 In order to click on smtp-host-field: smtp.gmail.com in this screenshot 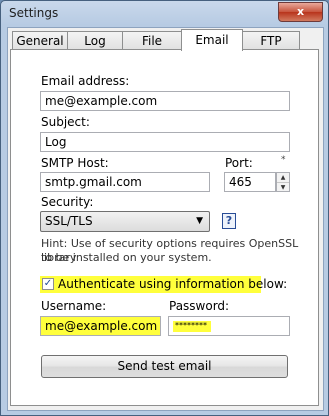, I will do `click(125, 182)`.